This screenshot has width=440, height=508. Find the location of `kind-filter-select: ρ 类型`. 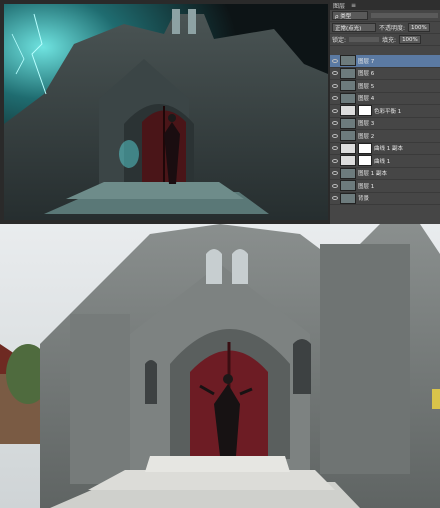

kind-filter-select: ρ 类型 is located at coordinates (350, 15).